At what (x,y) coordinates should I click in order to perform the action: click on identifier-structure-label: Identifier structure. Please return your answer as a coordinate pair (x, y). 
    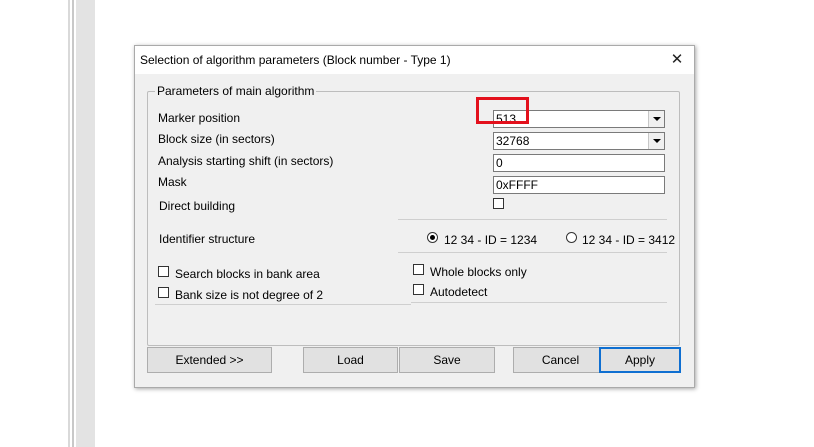
    Looking at the image, I should click on (207, 239).